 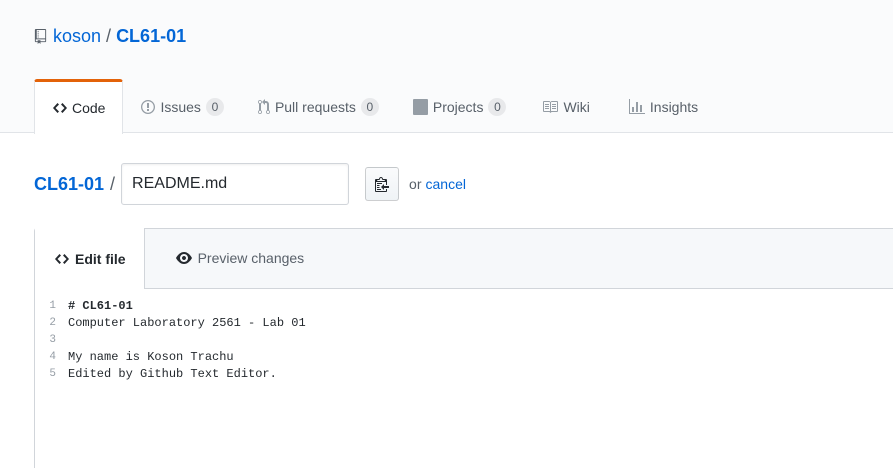 I want to click on tab-edit-file: Edit file, so click(x=90, y=258).